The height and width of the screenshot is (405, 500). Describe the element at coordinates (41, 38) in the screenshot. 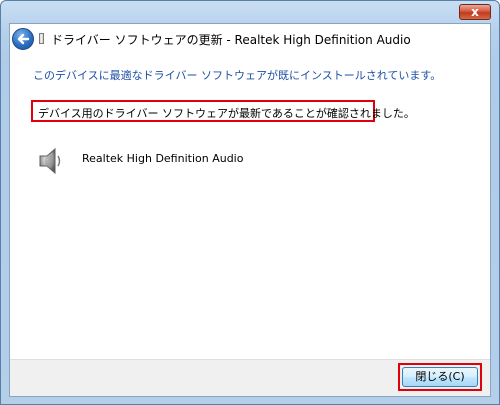

I see `device-icon` at that location.